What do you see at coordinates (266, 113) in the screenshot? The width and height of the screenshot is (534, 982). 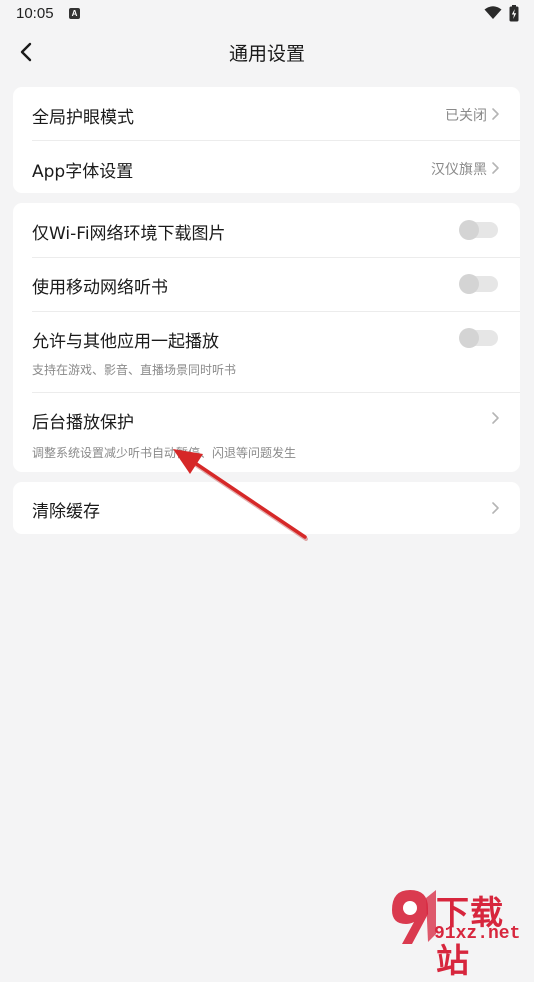 I see `eye-protection-mode-row: 全局护眼模式 已关闭` at bounding box center [266, 113].